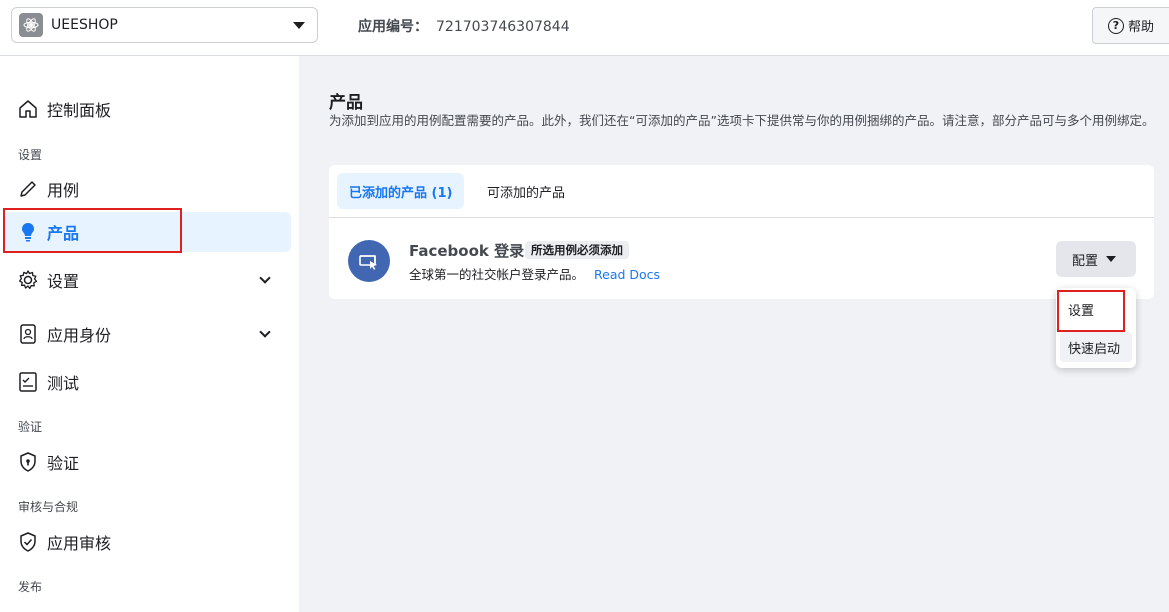 The width and height of the screenshot is (1169, 612). I want to click on help-icon: ?, so click(1116, 25).